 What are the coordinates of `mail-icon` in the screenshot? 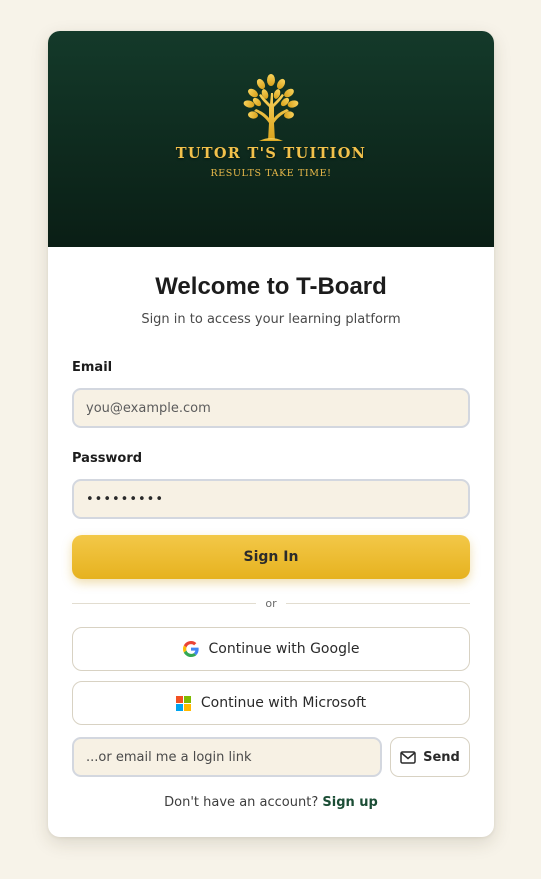 It's located at (408, 757).